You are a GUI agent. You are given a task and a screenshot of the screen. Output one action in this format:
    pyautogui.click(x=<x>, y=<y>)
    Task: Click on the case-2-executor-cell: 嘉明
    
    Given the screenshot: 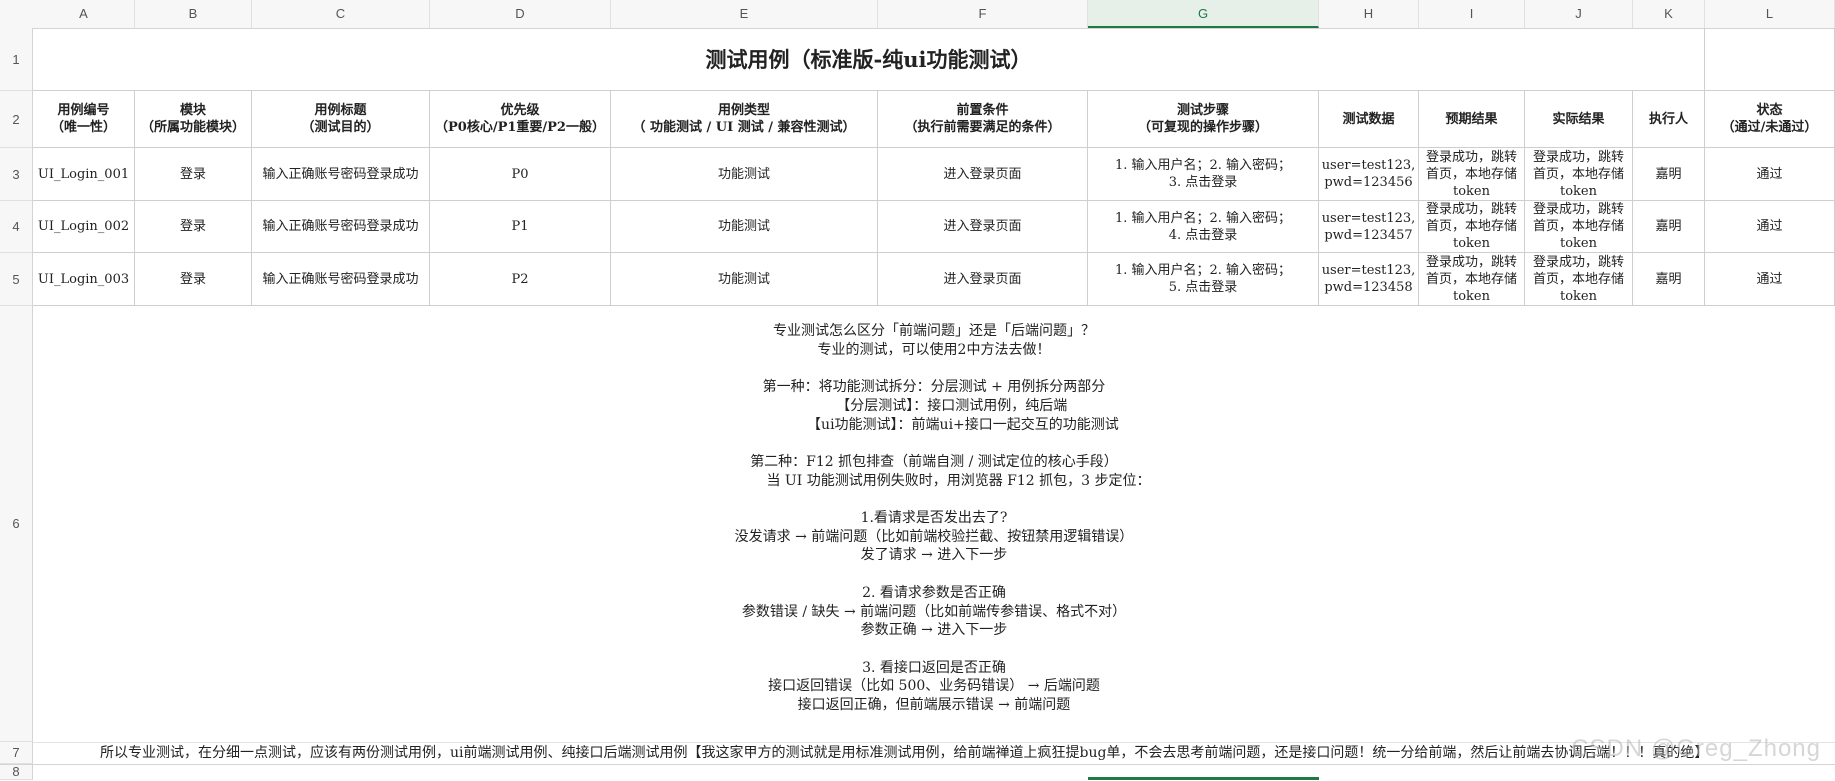 What is the action you would take?
    pyautogui.click(x=1669, y=227)
    